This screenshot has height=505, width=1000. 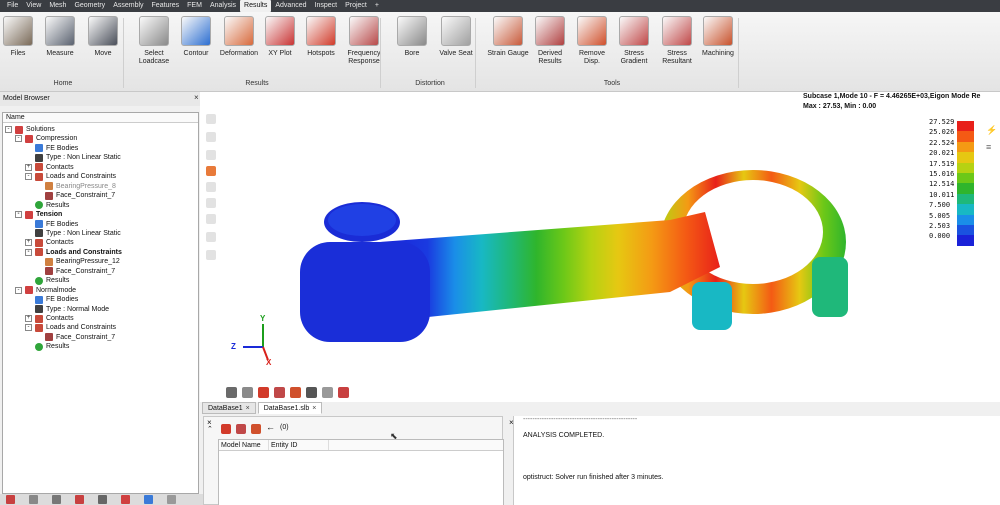 What do you see at coordinates (12, 6) in the screenshot?
I see `menu-file: File` at bounding box center [12, 6].